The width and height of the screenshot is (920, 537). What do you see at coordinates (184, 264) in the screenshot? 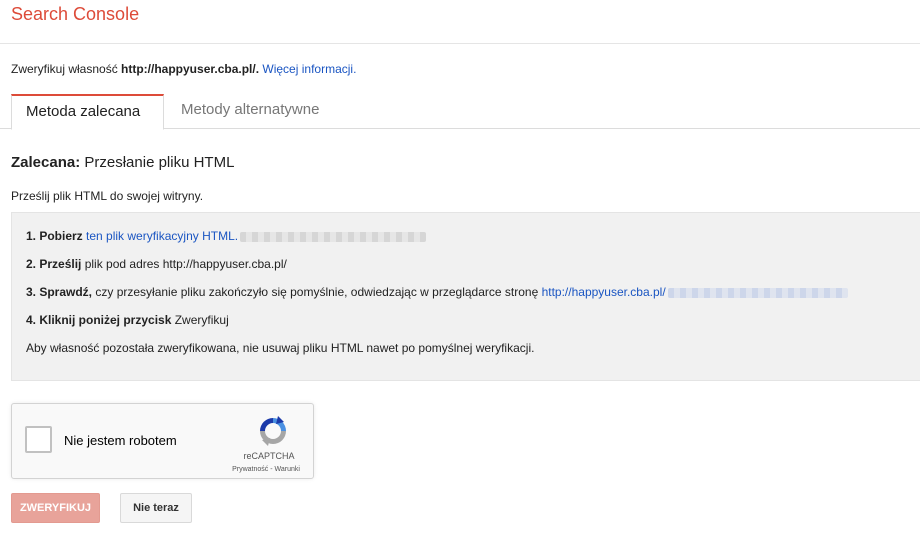
I see `step-upload-text: plik pod adres http://happyuser.cba.pl/` at bounding box center [184, 264].